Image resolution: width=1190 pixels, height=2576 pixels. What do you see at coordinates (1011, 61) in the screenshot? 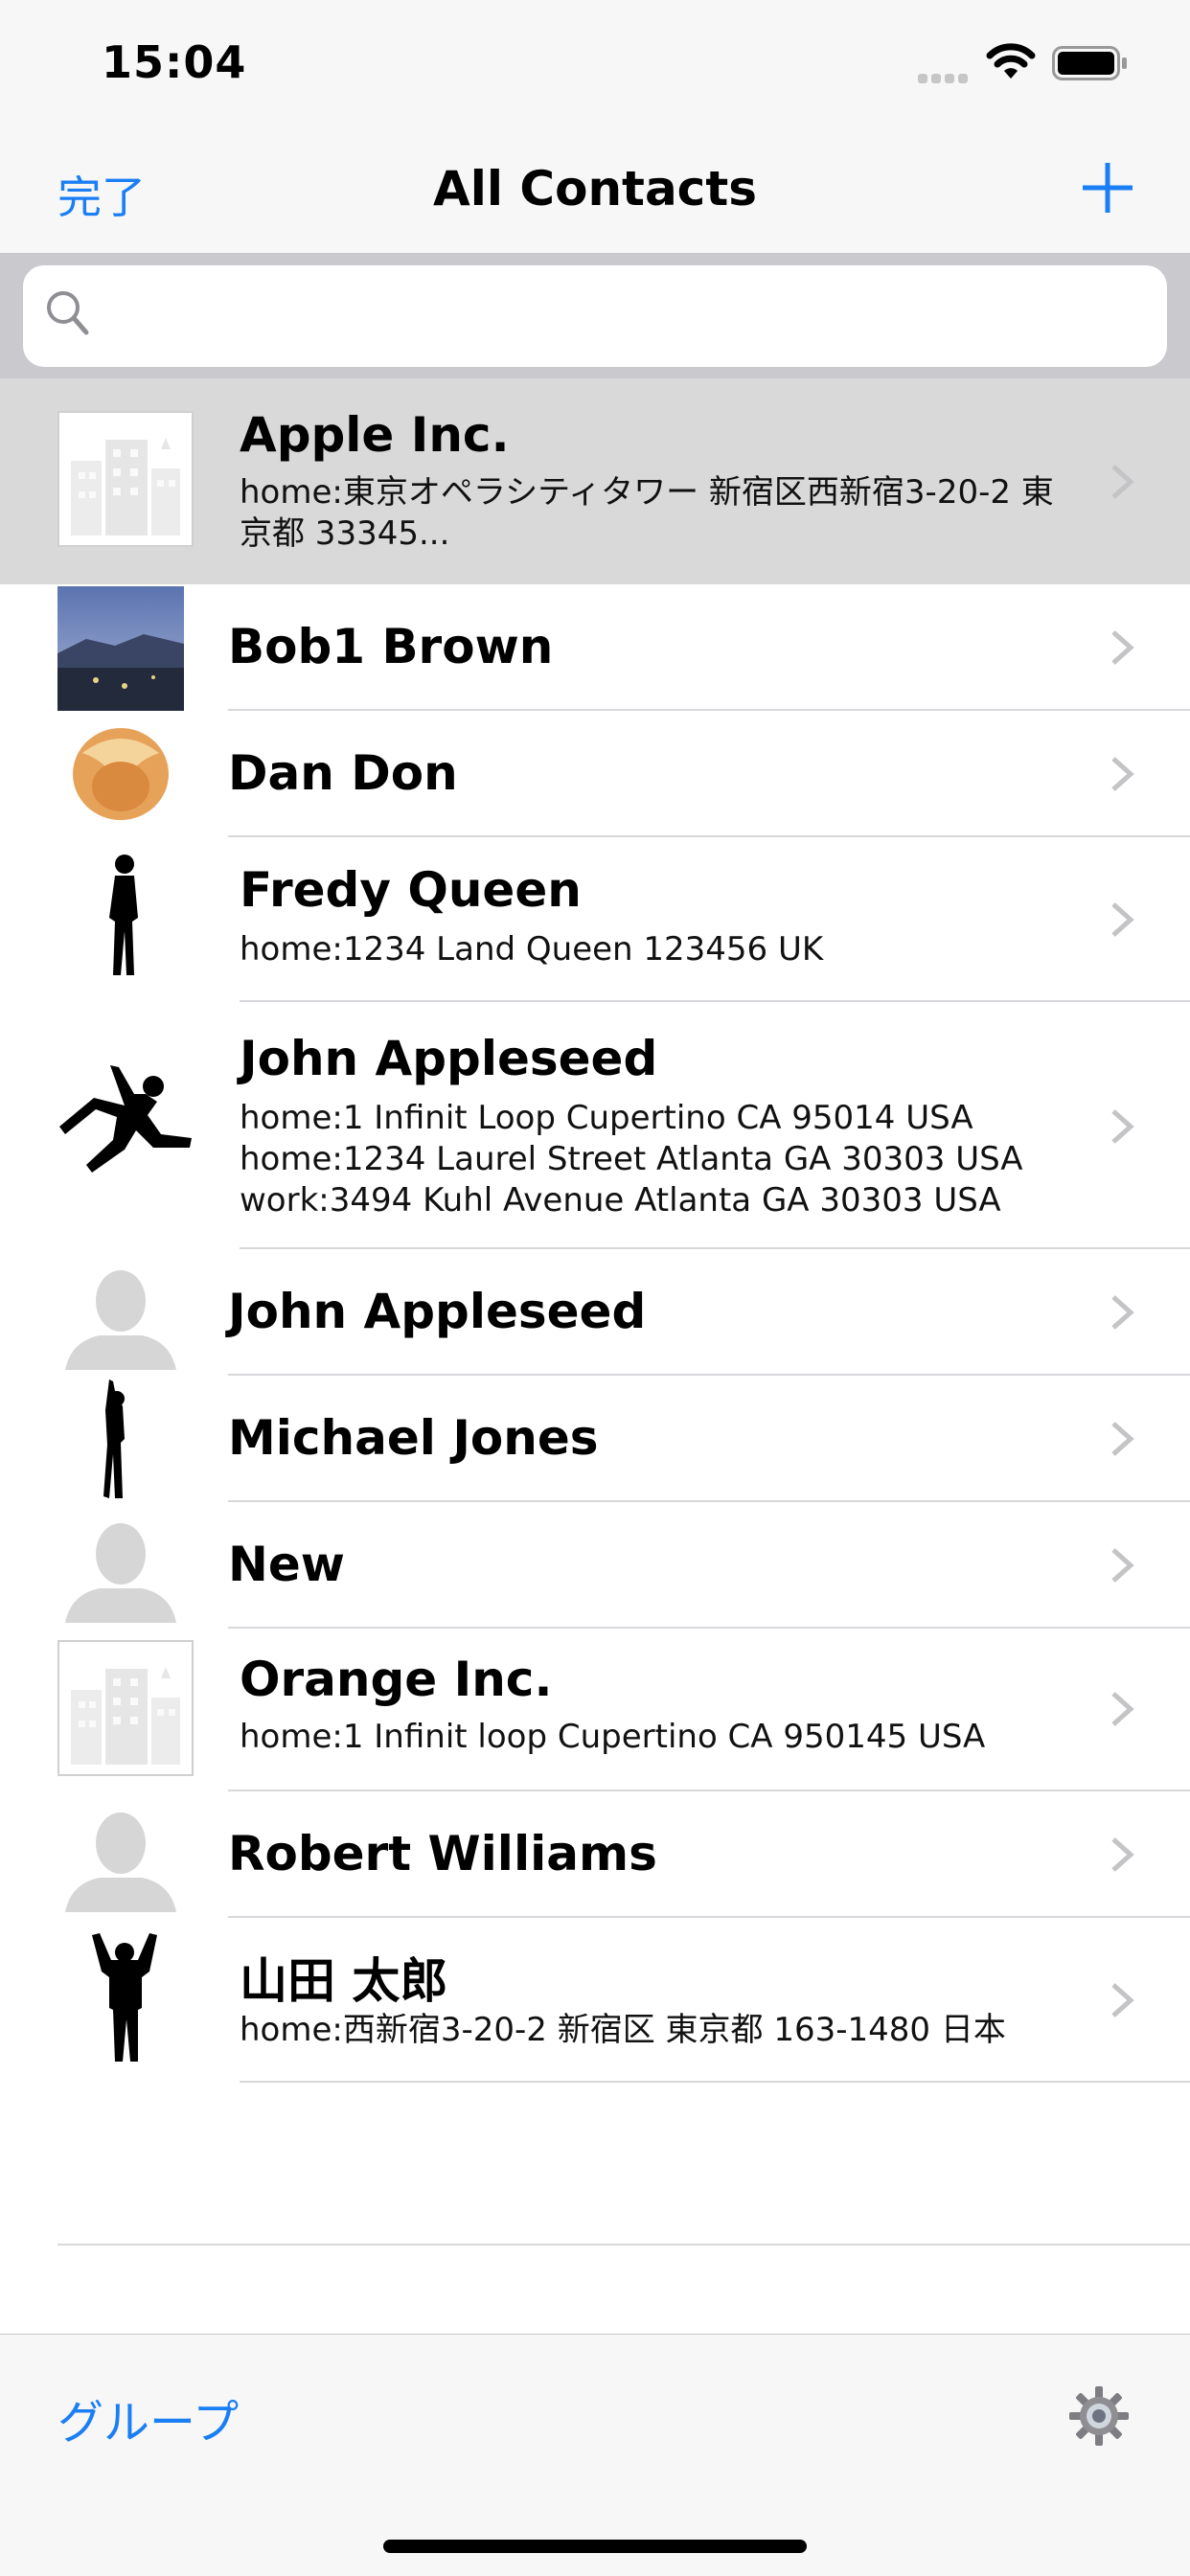
I see `wifi-icon` at bounding box center [1011, 61].